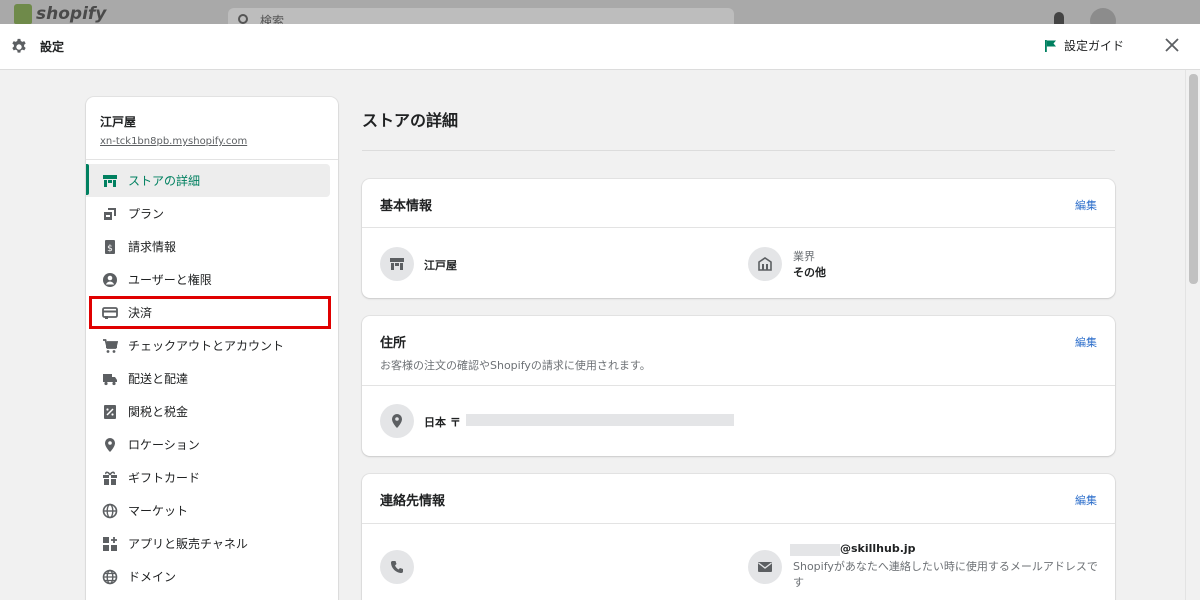 The height and width of the screenshot is (600, 1200). Describe the element at coordinates (212, 246) in the screenshot. I see `sidebar-item-billing: $ 請求情報` at that location.